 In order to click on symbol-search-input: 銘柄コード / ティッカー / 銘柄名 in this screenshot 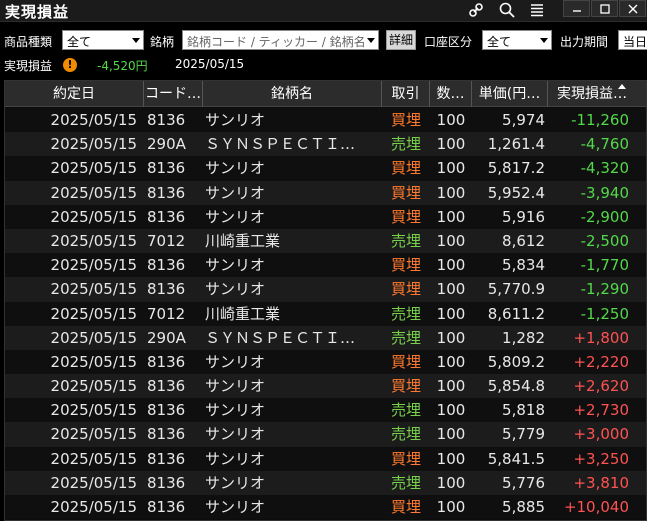, I will do `click(280, 40)`.